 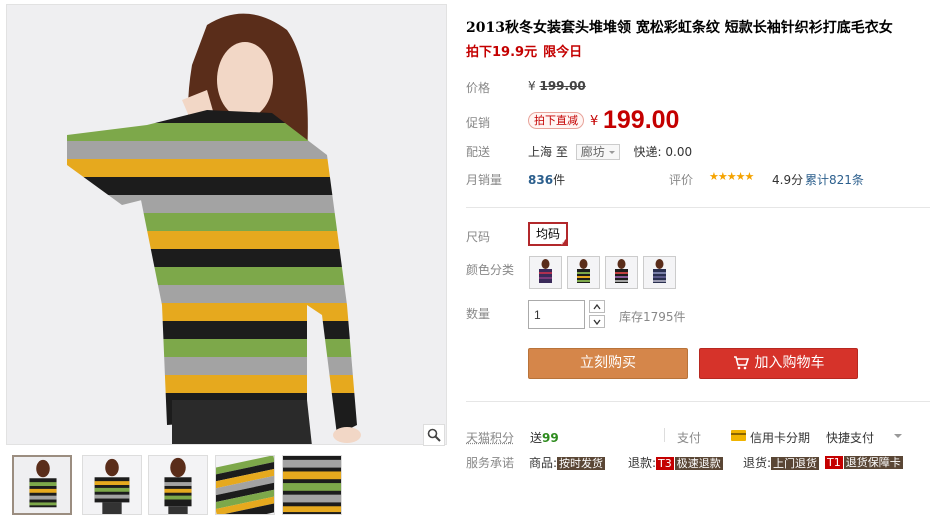 What do you see at coordinates (478, 314) in the screenshot?
I see `quantity-label: 数量` at bounding box center [478, 314].